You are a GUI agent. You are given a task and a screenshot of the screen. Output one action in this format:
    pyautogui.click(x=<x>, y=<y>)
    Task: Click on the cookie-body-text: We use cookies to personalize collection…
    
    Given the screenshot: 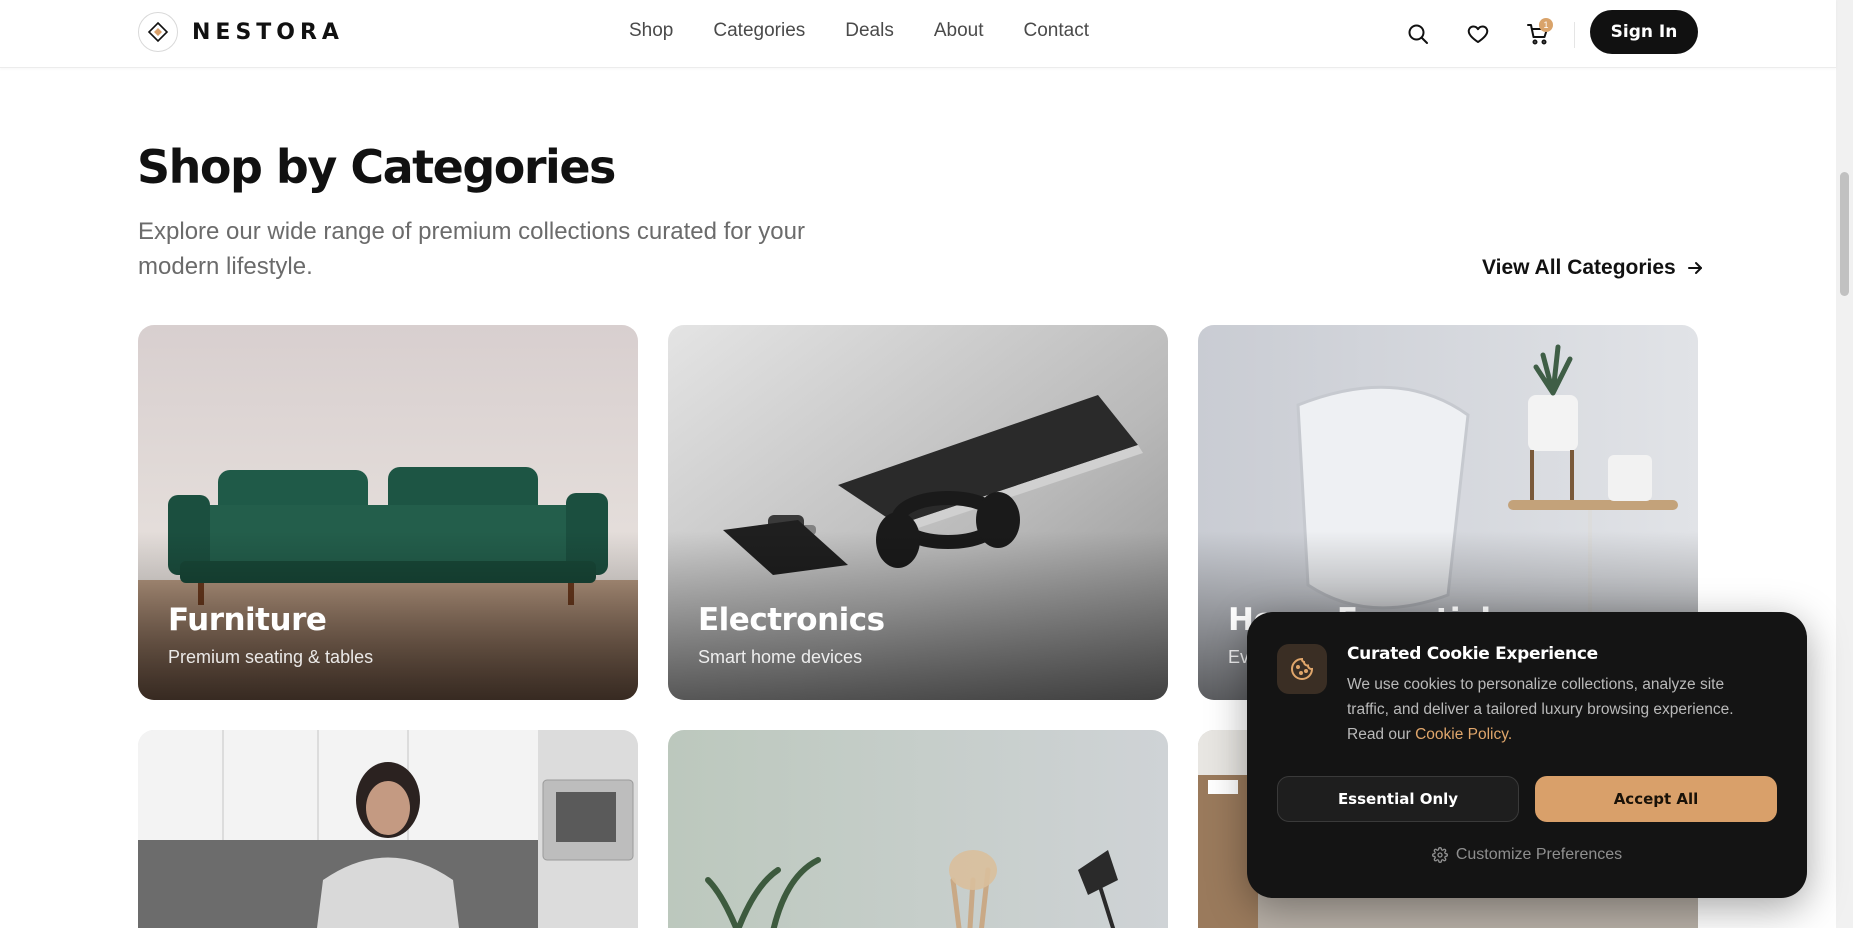 What is the action you would take?
    pyautogui.click(x=1540, y=709)
    